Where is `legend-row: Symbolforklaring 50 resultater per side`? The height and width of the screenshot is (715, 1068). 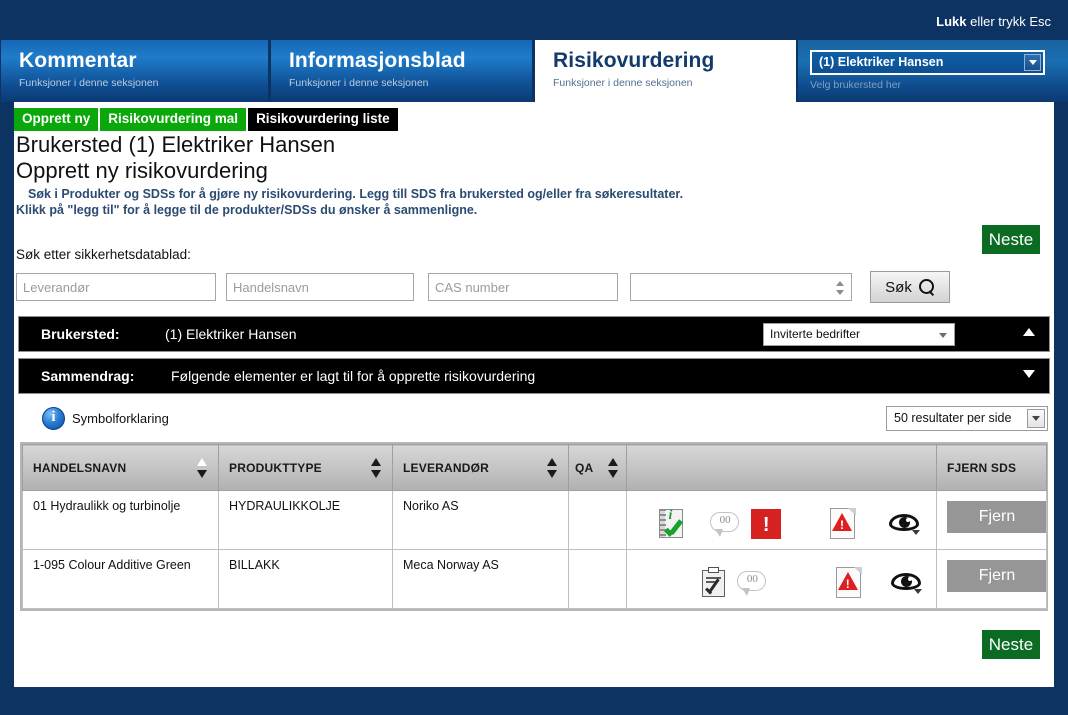 legend-row: Symbolforklaring 50 resultater per side is located at coordinates (534, 421).